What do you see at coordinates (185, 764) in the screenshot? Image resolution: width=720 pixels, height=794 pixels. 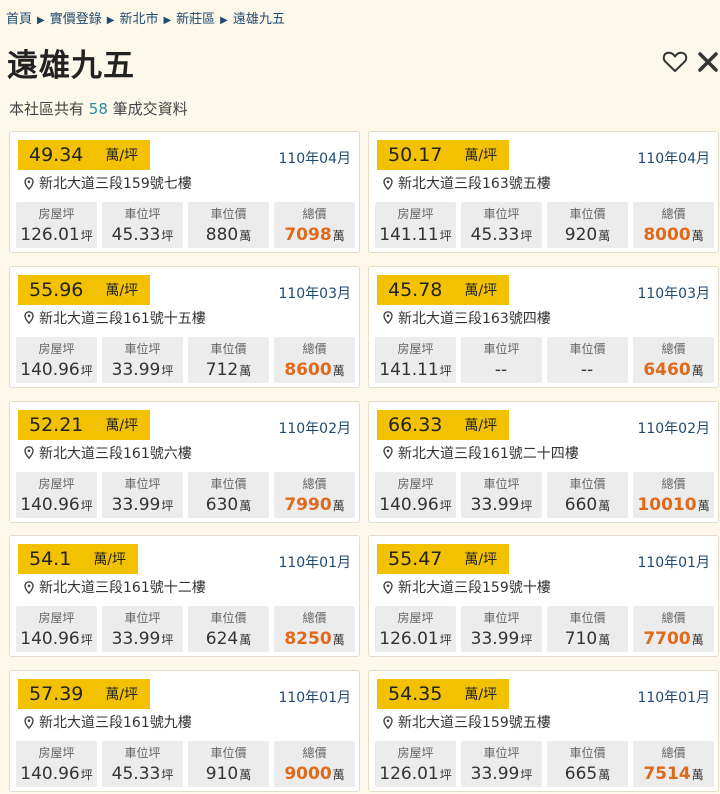 I see `stats-row: 房屋坪 140.96坪 車位坪 45.33坪 車位價 910萬 總價 9000萬` at bounding box center [185, 764].